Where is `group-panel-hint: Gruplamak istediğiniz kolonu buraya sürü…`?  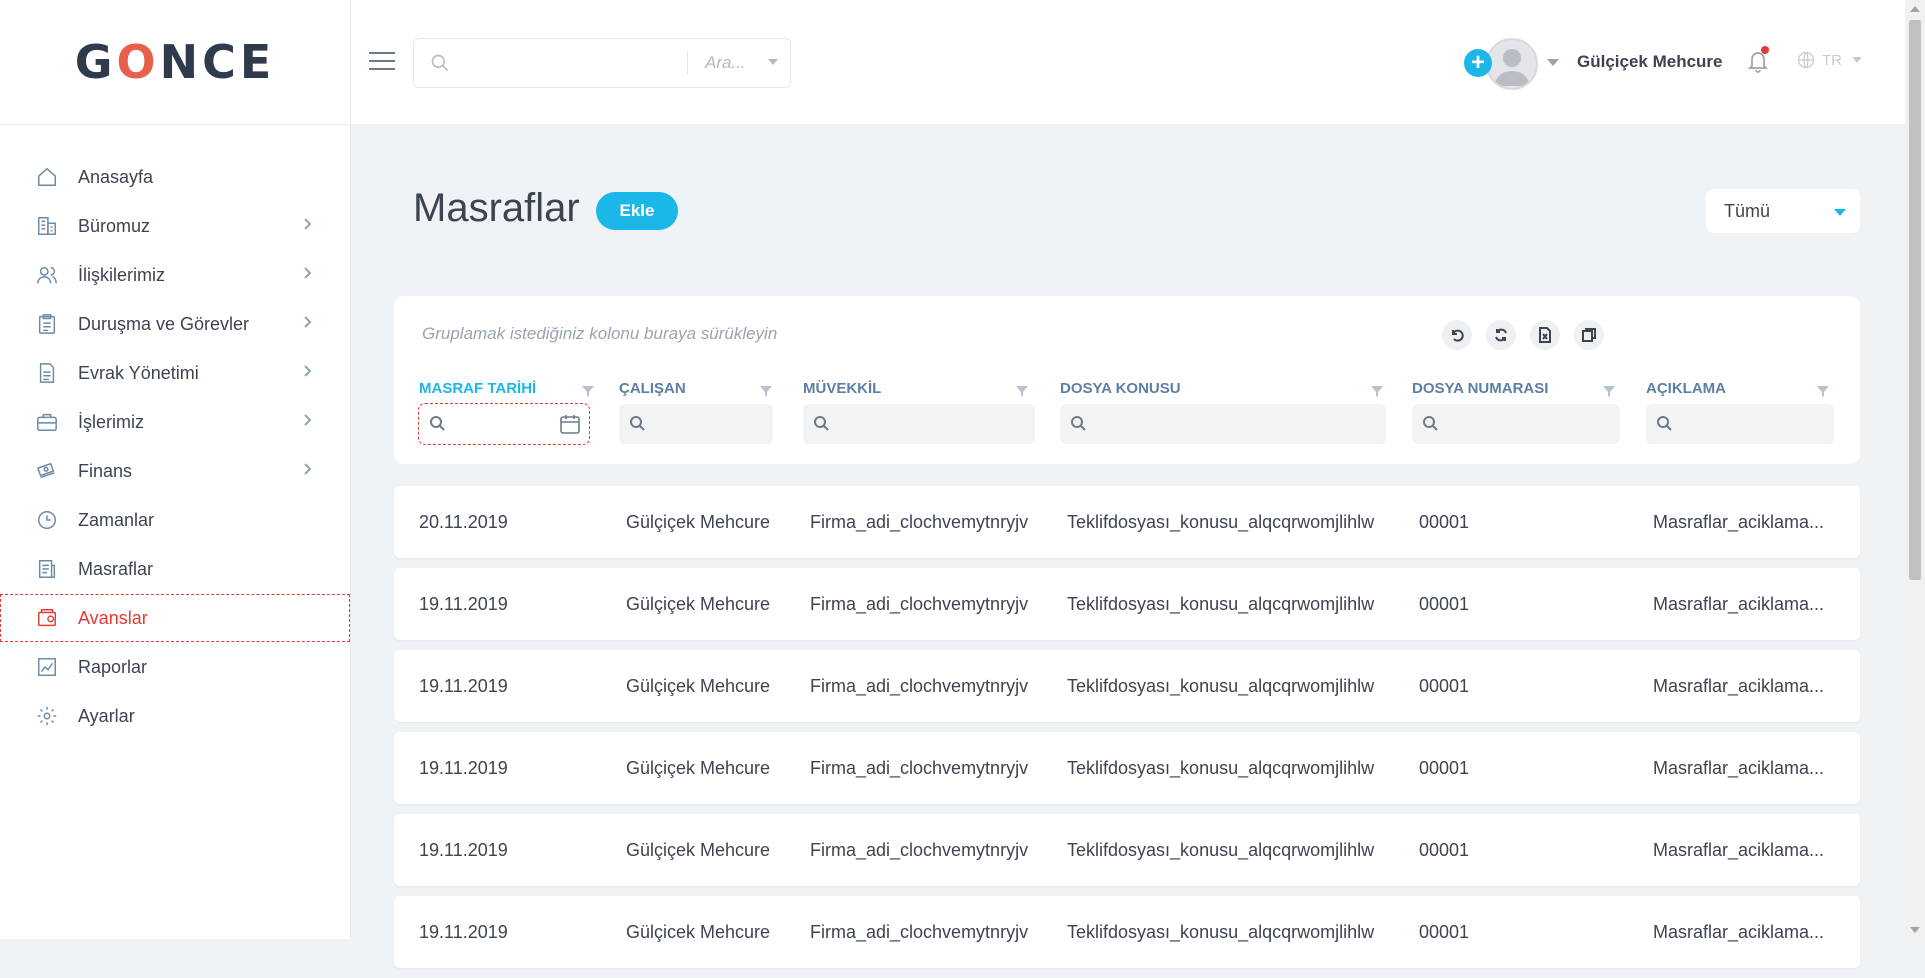 group-panel-hint: Gruplamak istediğiniz kolonu buraya sürü… is located at coordinates (599, 334).